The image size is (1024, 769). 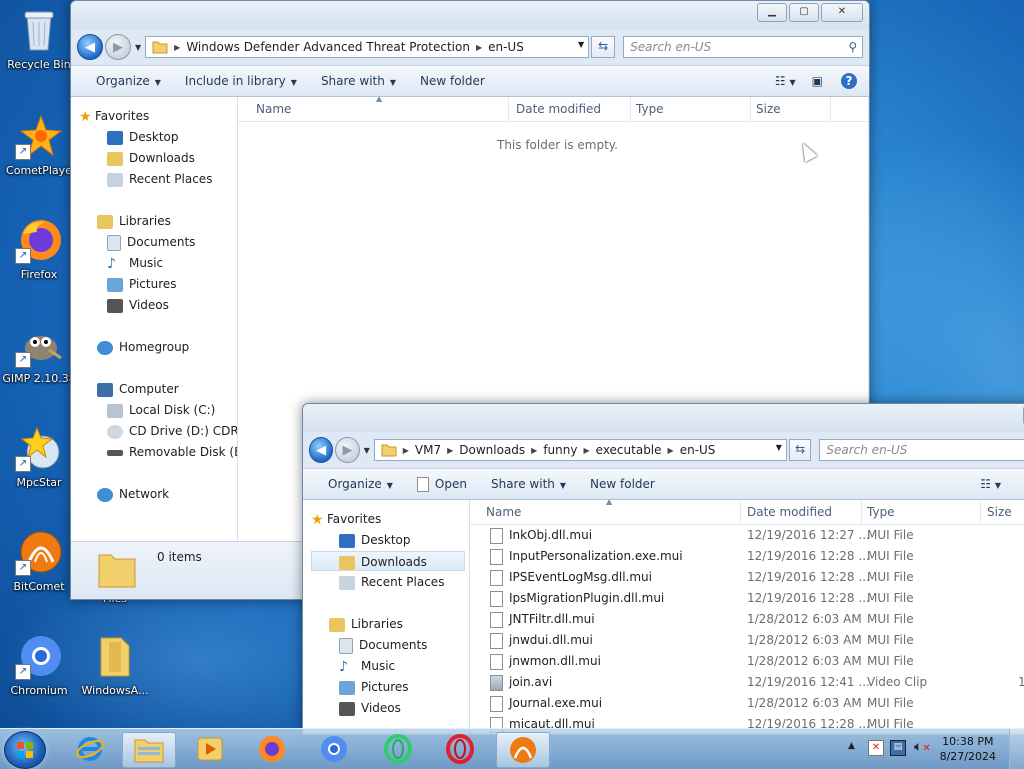 I want to click on taskbar-internet-explorer, so click(x=90, y=749).